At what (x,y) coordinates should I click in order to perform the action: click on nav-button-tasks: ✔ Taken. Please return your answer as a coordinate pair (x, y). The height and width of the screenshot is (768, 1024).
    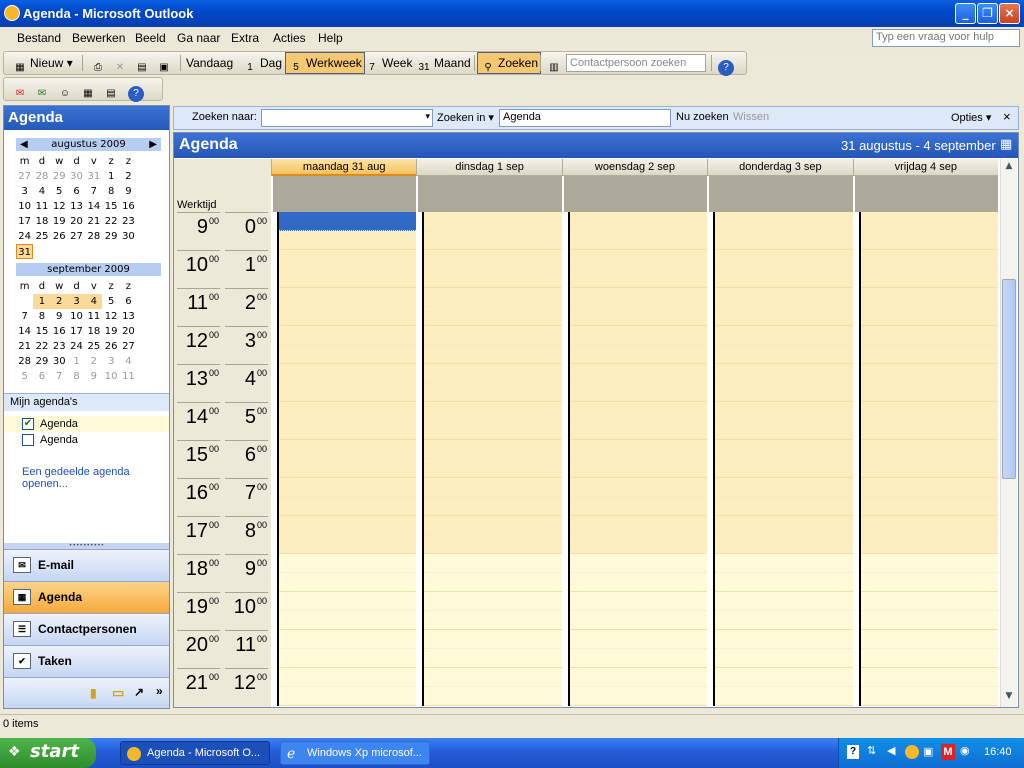
    Looking at the image, I should click on (86, 661).